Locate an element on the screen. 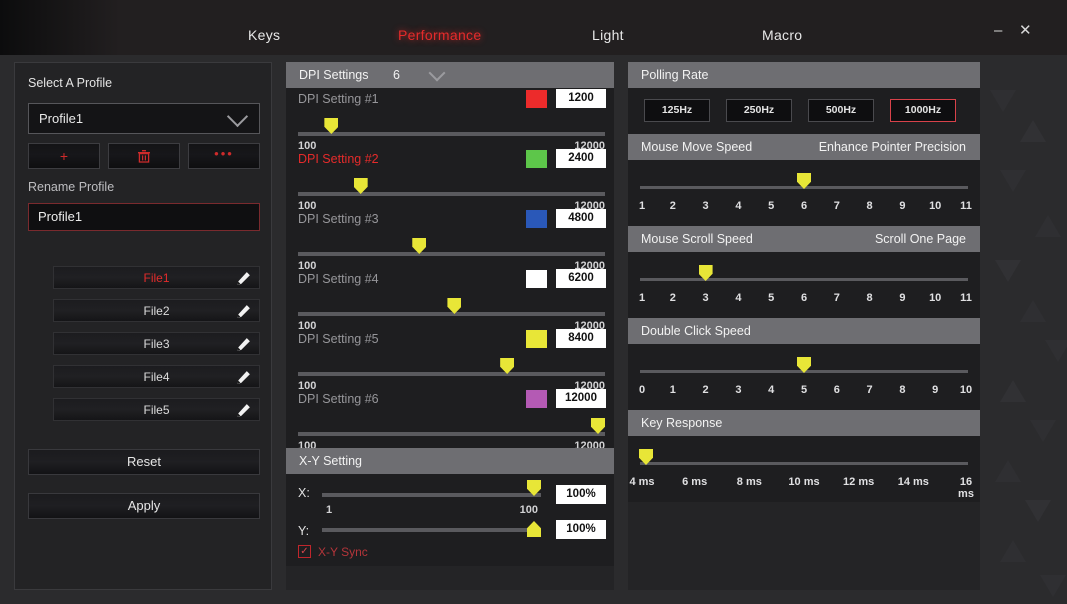 Image resolution: width=1067 pixels, height=604 pixels. scroll-one-page-label: Scroll One Page is located at coordinates (920, 239).